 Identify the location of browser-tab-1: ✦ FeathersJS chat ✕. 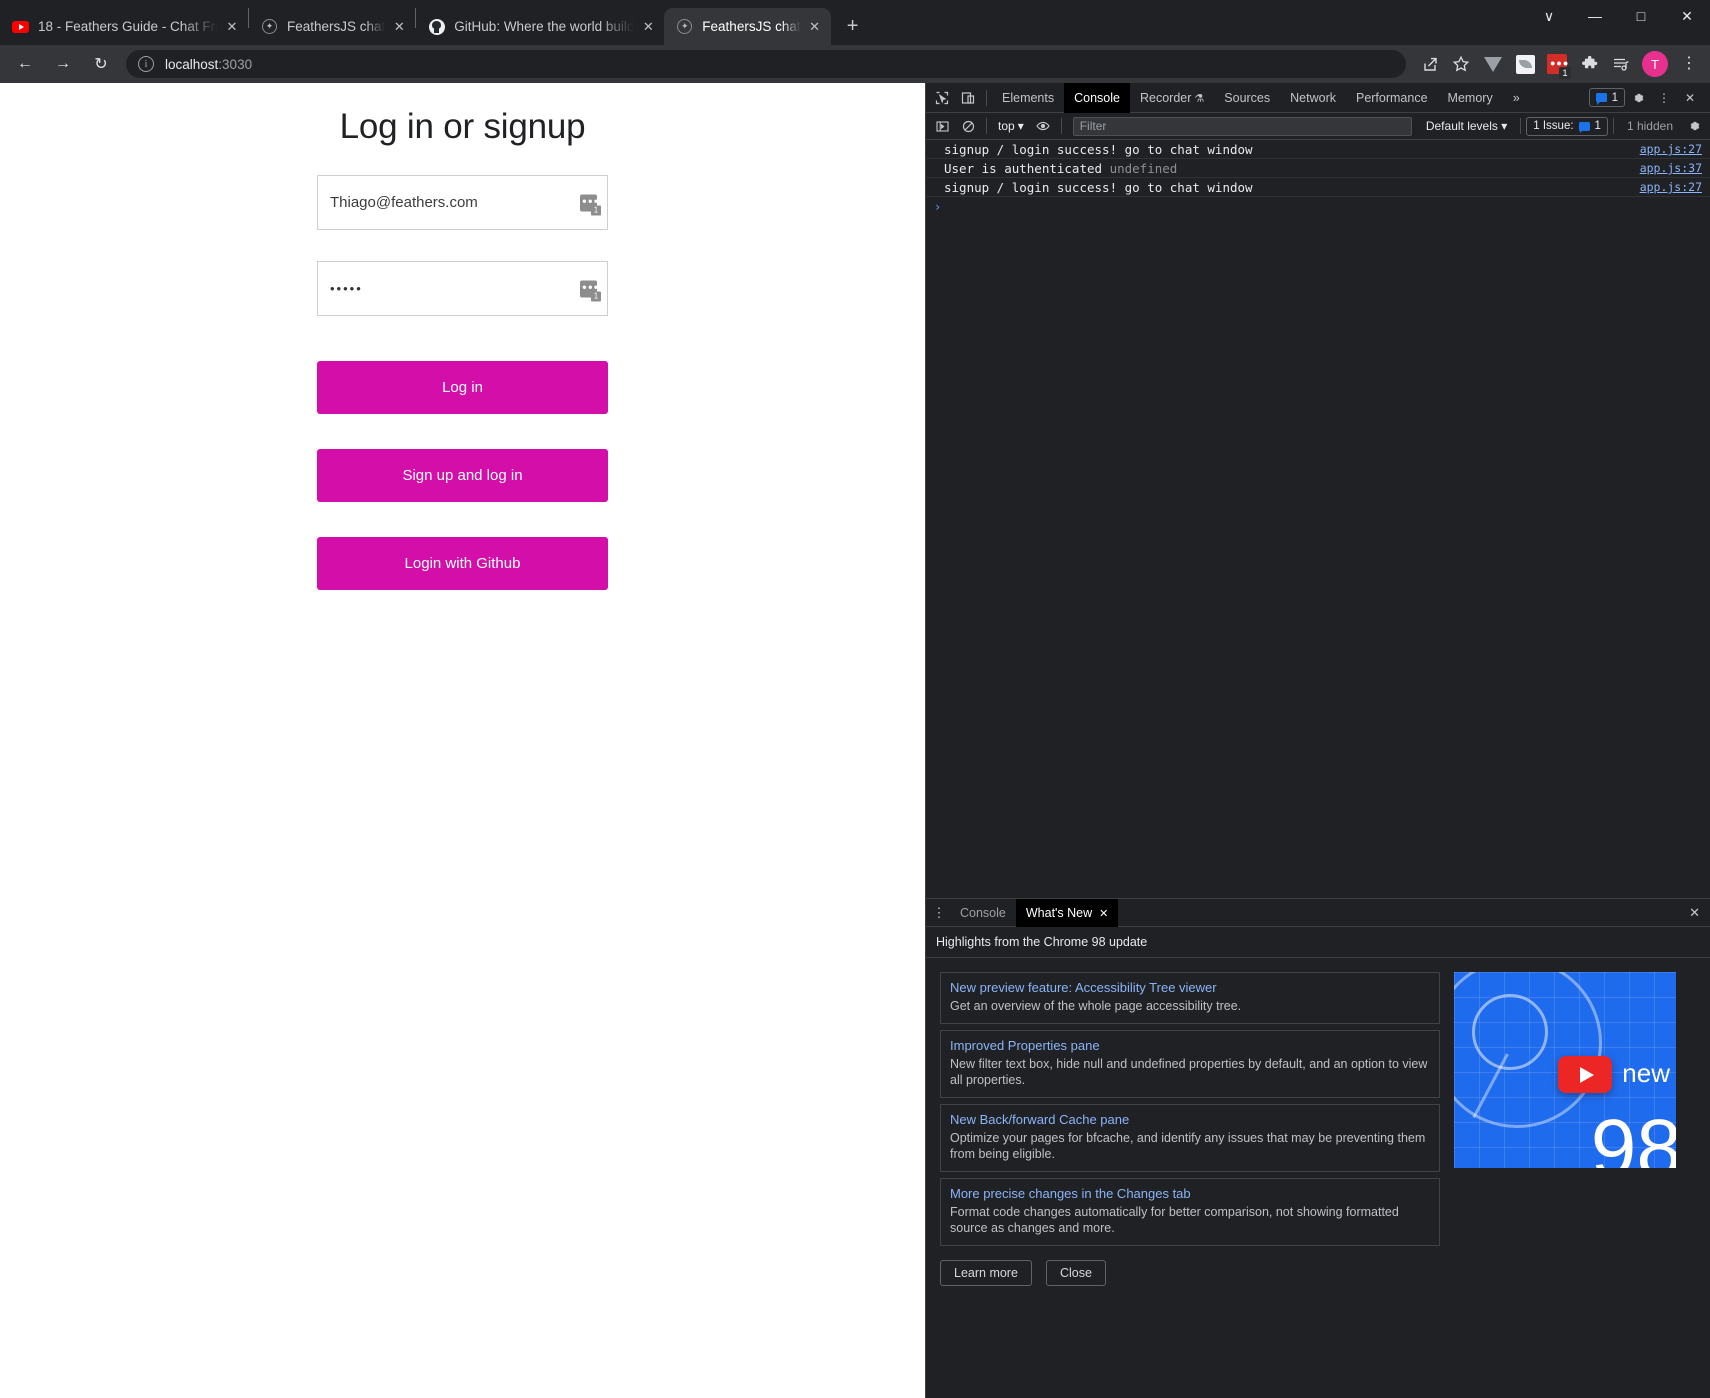
(332, 26).